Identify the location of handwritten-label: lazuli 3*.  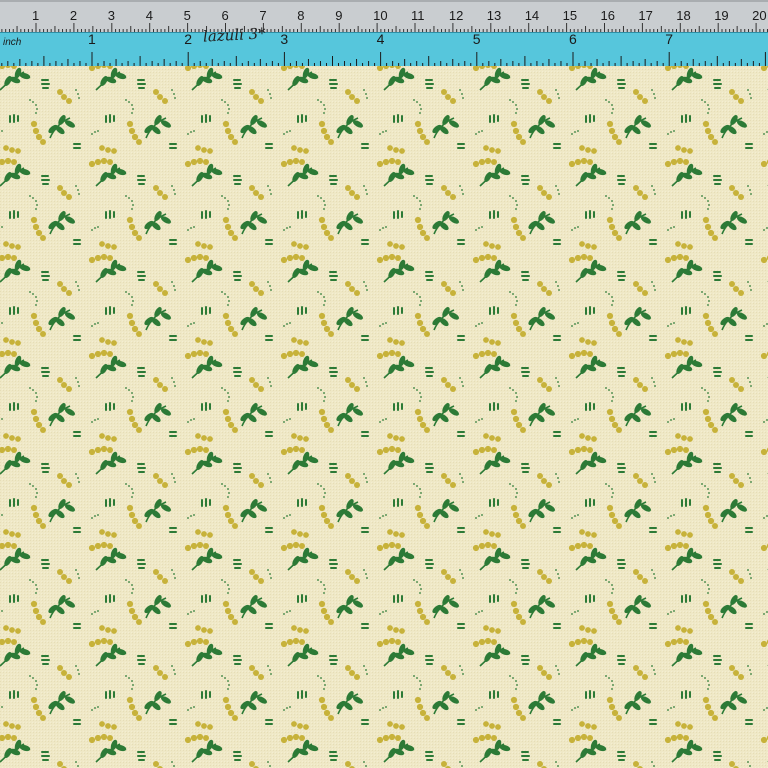
(234, 35).